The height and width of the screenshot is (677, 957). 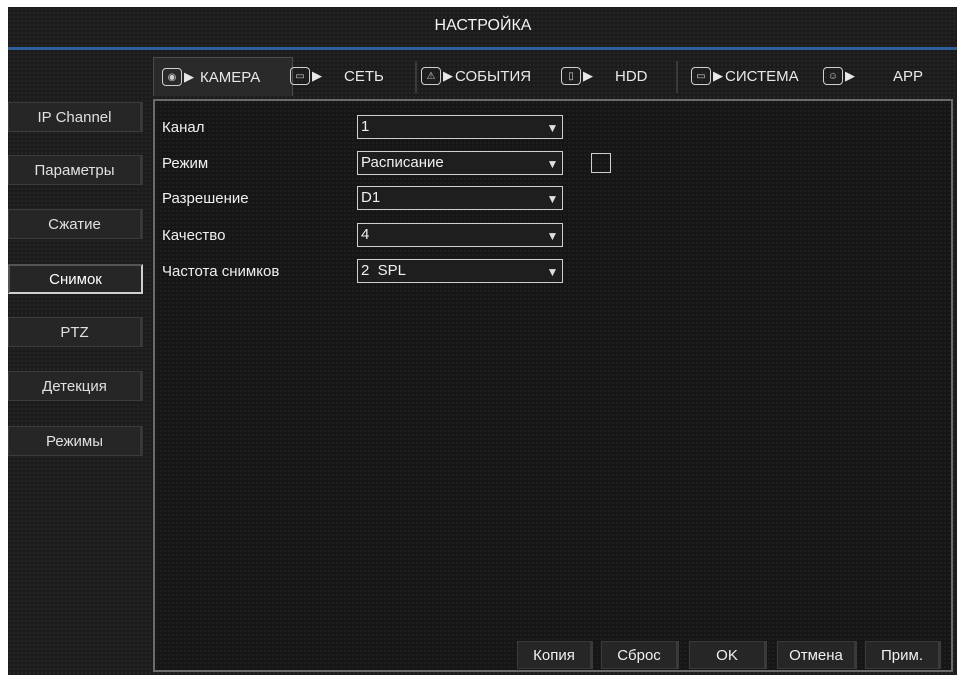 I want to click on snapshot-rate-value: 2 SPL, so click(x=384, y=270).